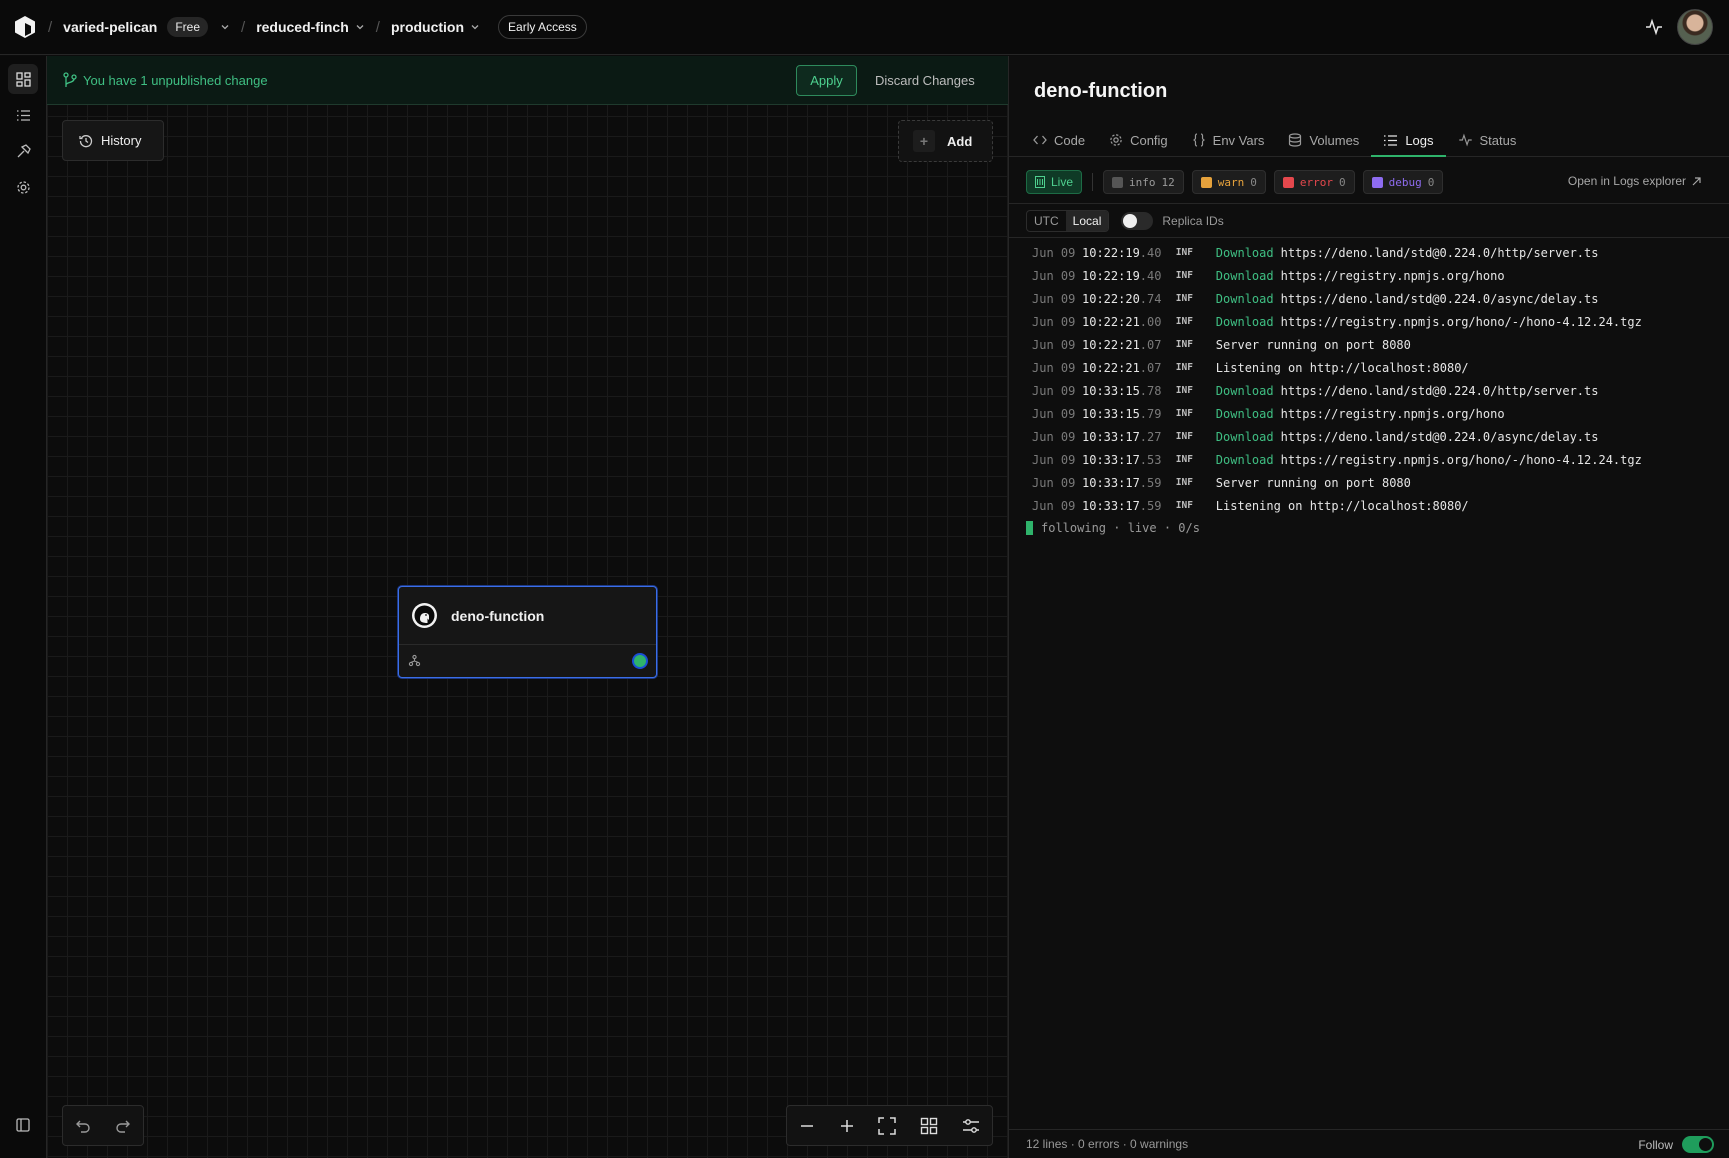 The height and width of the screenshot is (1158, 1729). Describe the element at coordinates (23, 187) in the screenshot. I see `settings-nav-button` at that location.